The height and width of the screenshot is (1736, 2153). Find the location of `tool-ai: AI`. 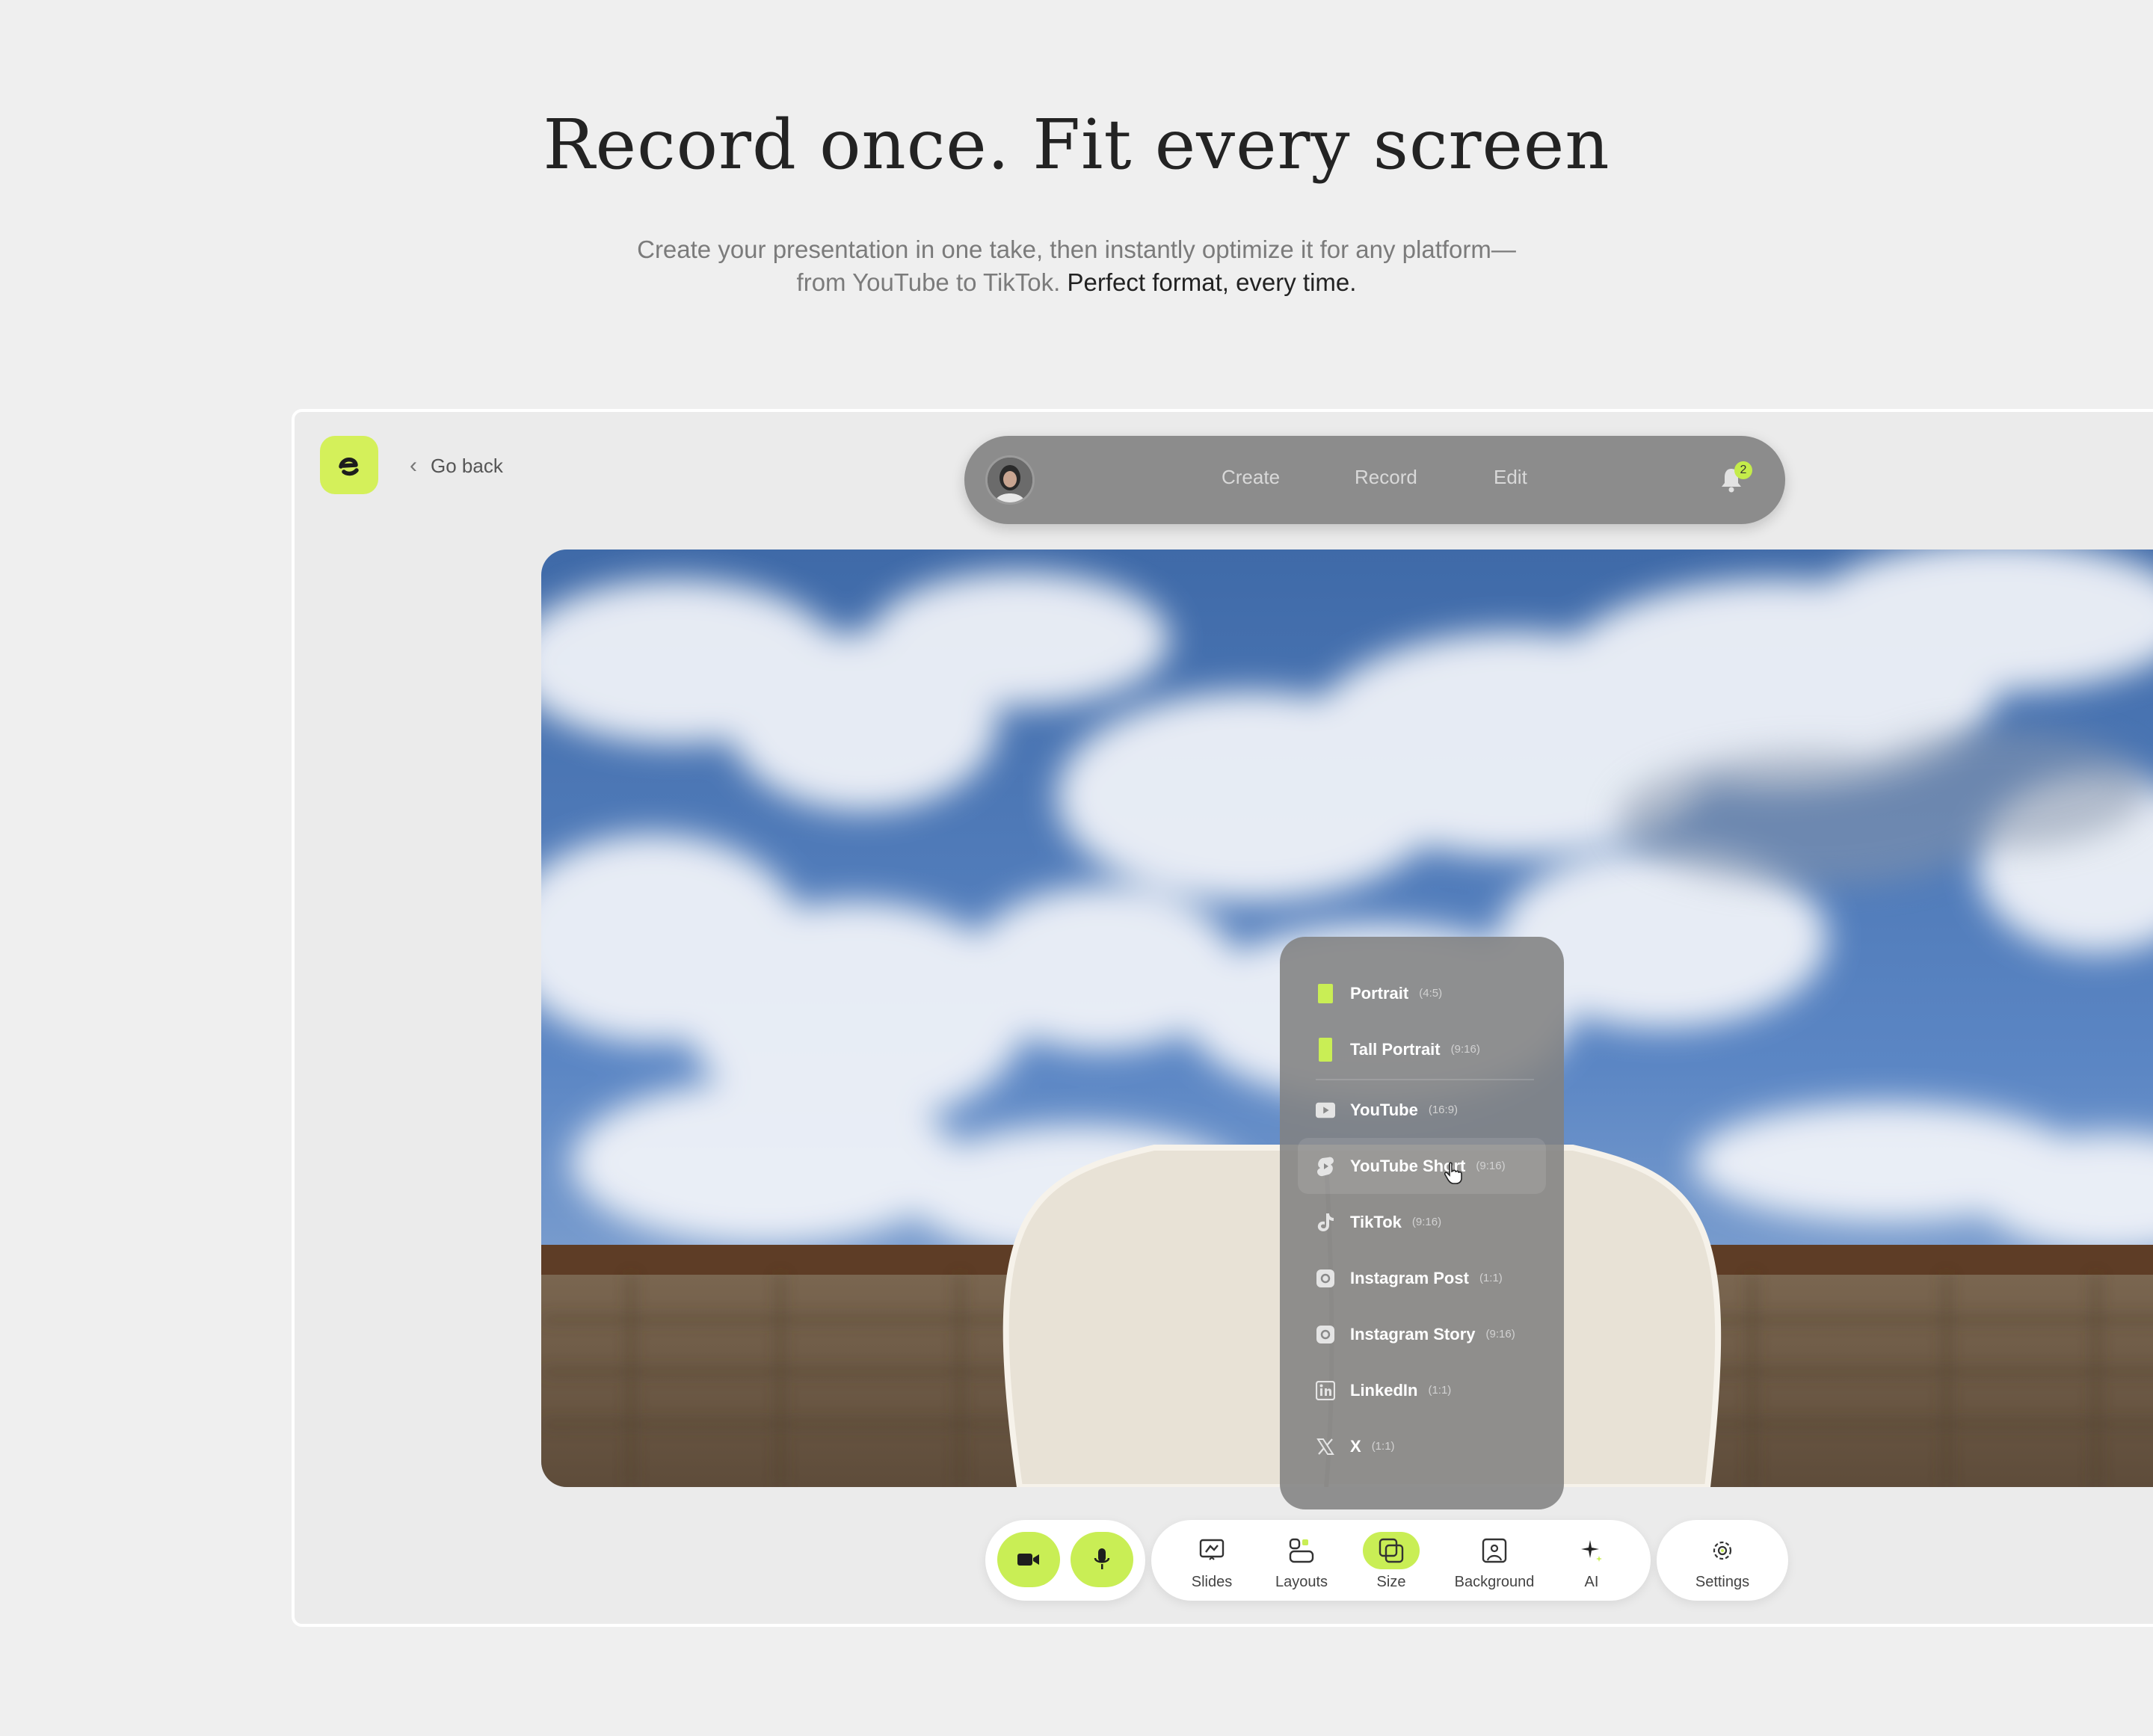

tool-ai: AI is located at coordinates (1592, 1562).